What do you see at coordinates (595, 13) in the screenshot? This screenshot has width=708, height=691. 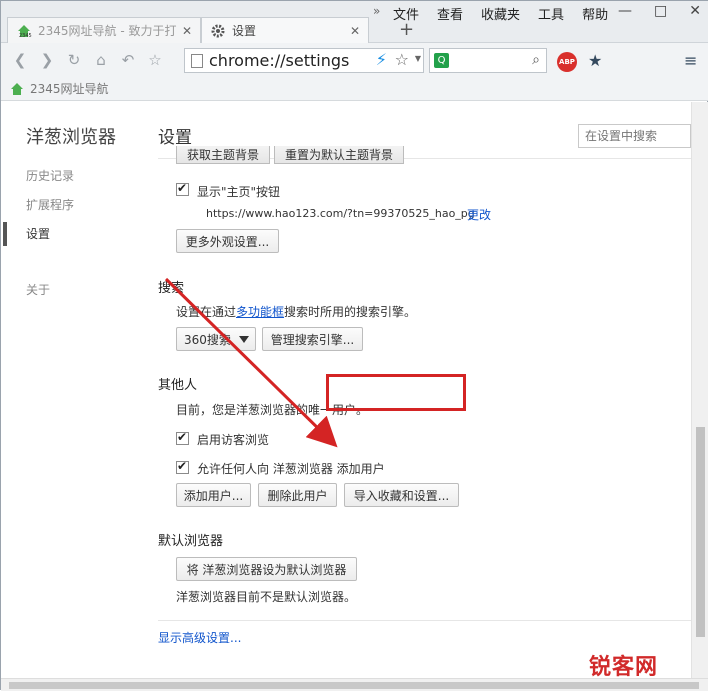 I see `menu-help: 帮助` at bounding box center [595, 13].